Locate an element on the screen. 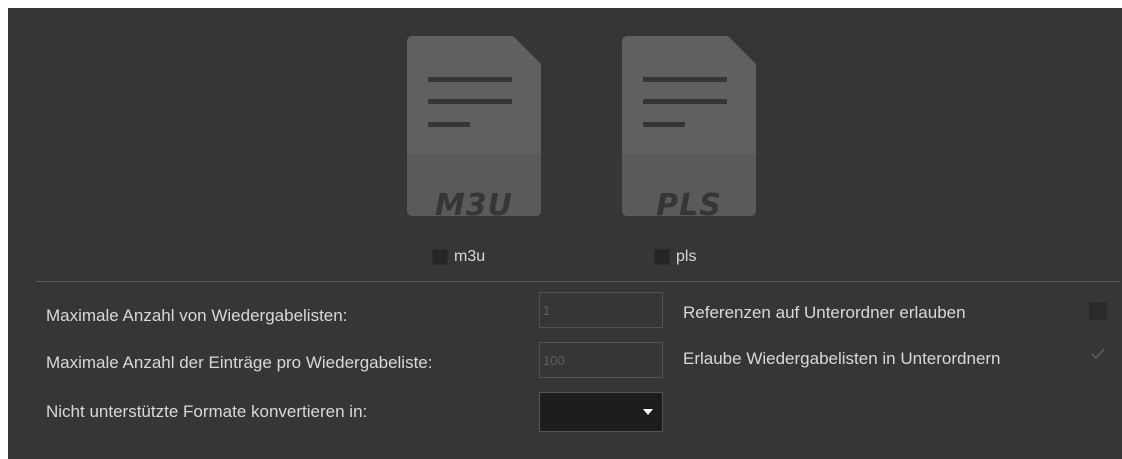  checkmark-icon is located at coordinates (1098, 354).